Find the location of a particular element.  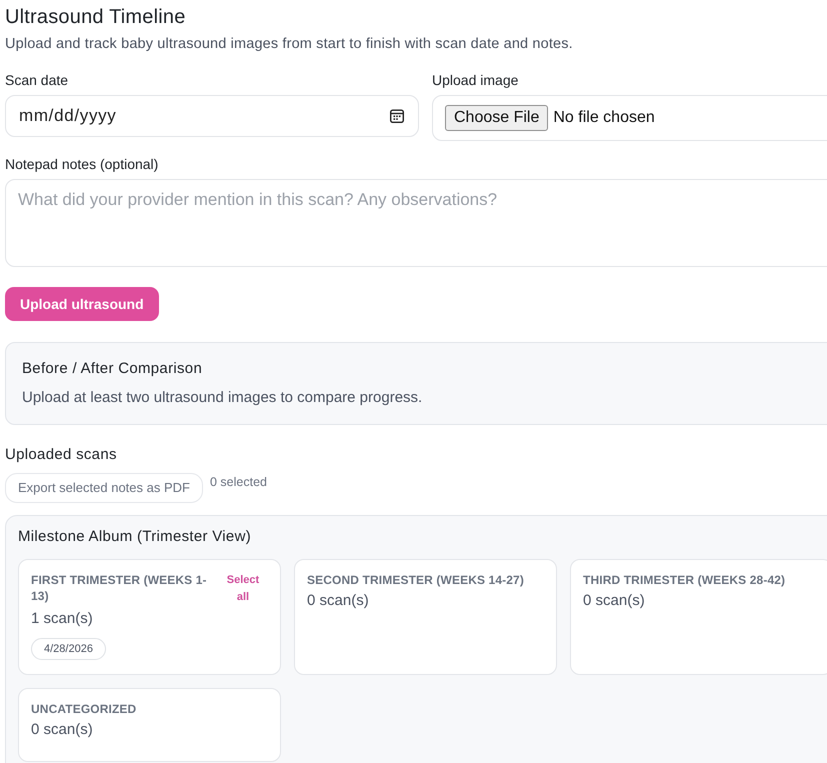

scan-count: 1 scan(s) is located at coordinates (62, 619).